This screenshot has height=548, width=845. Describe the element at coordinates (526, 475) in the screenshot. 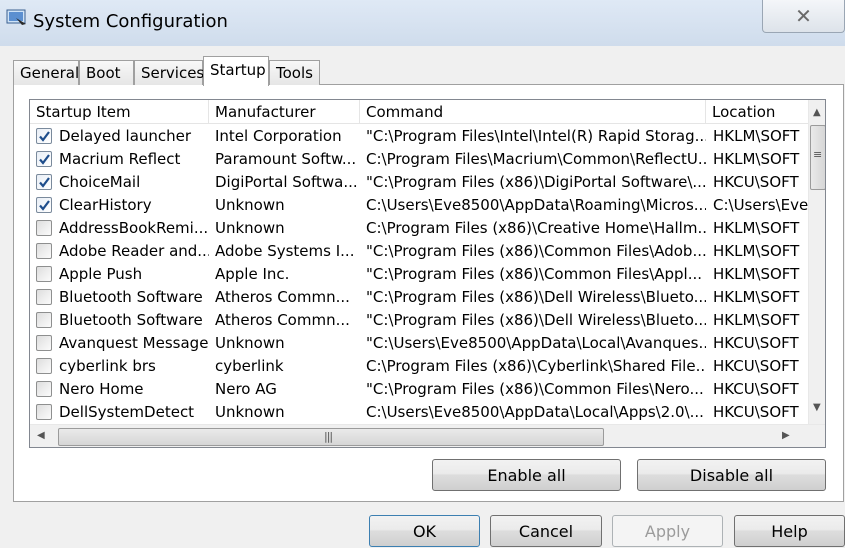

I see `enable-all-button: Enable all` at that location.